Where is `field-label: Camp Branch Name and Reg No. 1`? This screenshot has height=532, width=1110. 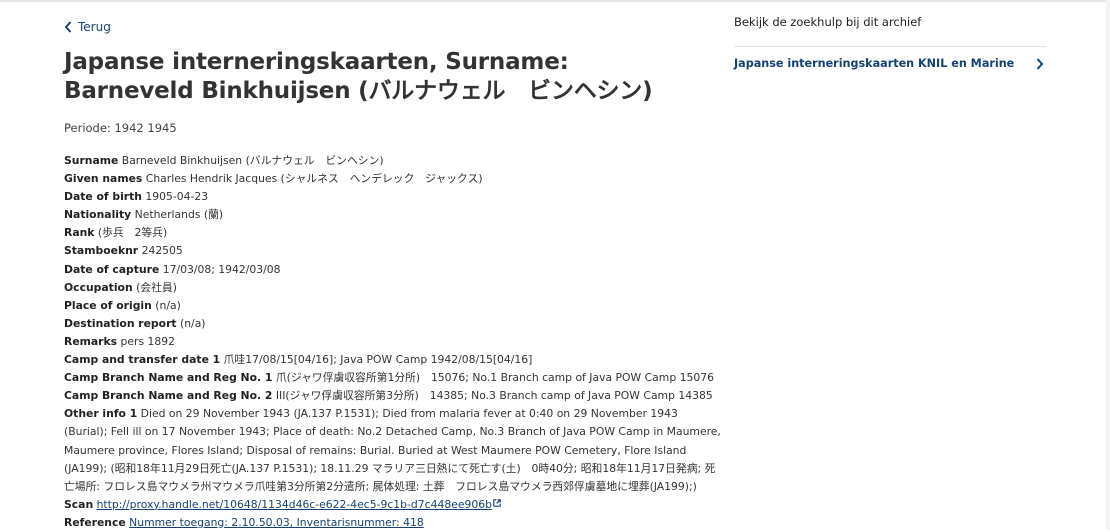 field-label: Camp Branch Name and Reg No. 1 is located at coordinates (168, 378).